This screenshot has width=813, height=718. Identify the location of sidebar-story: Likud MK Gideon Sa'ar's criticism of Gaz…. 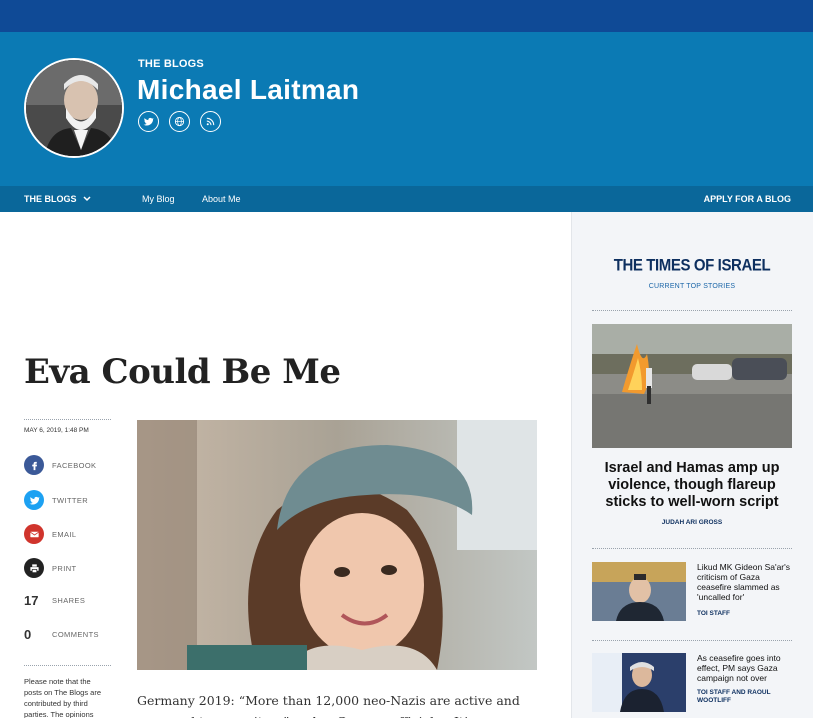
(692, 592).